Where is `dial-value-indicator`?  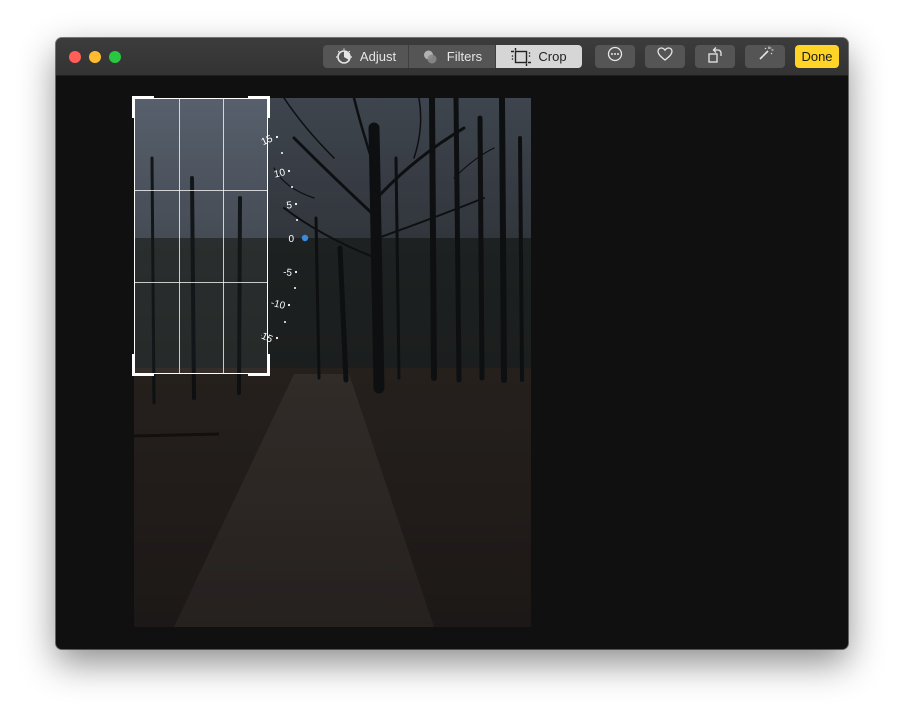
dial-value-indicator is located at coordinates (305, 238).